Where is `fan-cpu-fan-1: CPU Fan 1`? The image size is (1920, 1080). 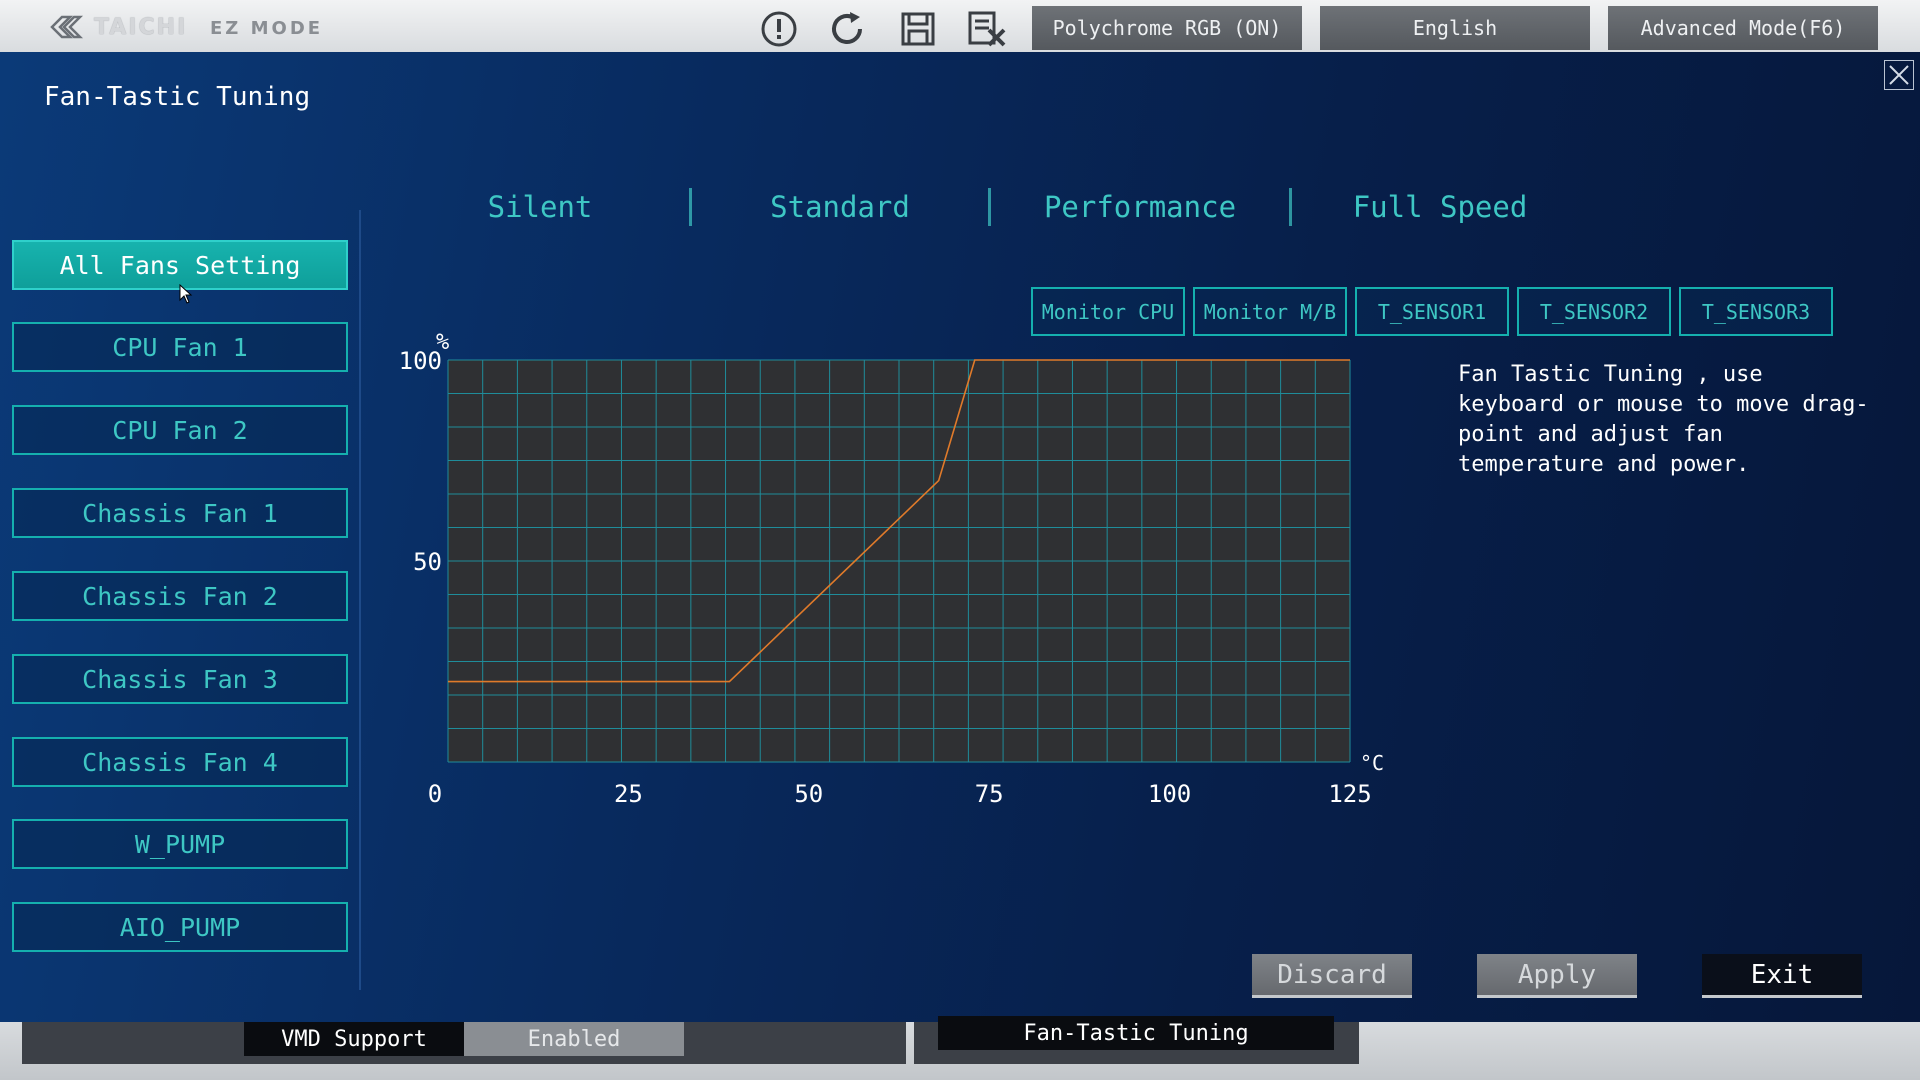
fan-cpu-fan-1: CPU Fan 1 is located at coordinates (180, 347).